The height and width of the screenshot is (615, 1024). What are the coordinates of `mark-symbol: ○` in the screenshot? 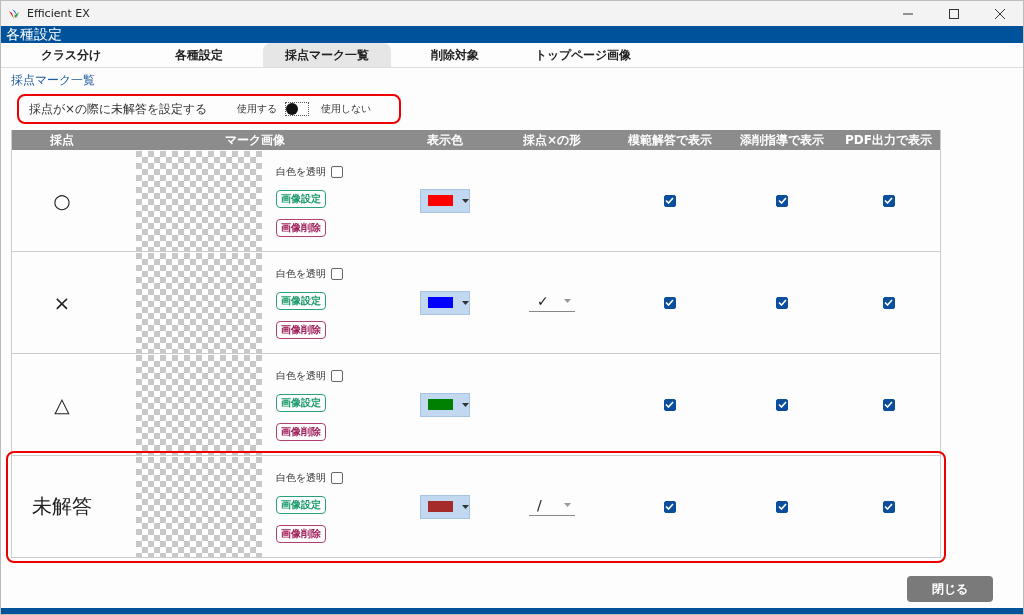 It's located at (62, 200).